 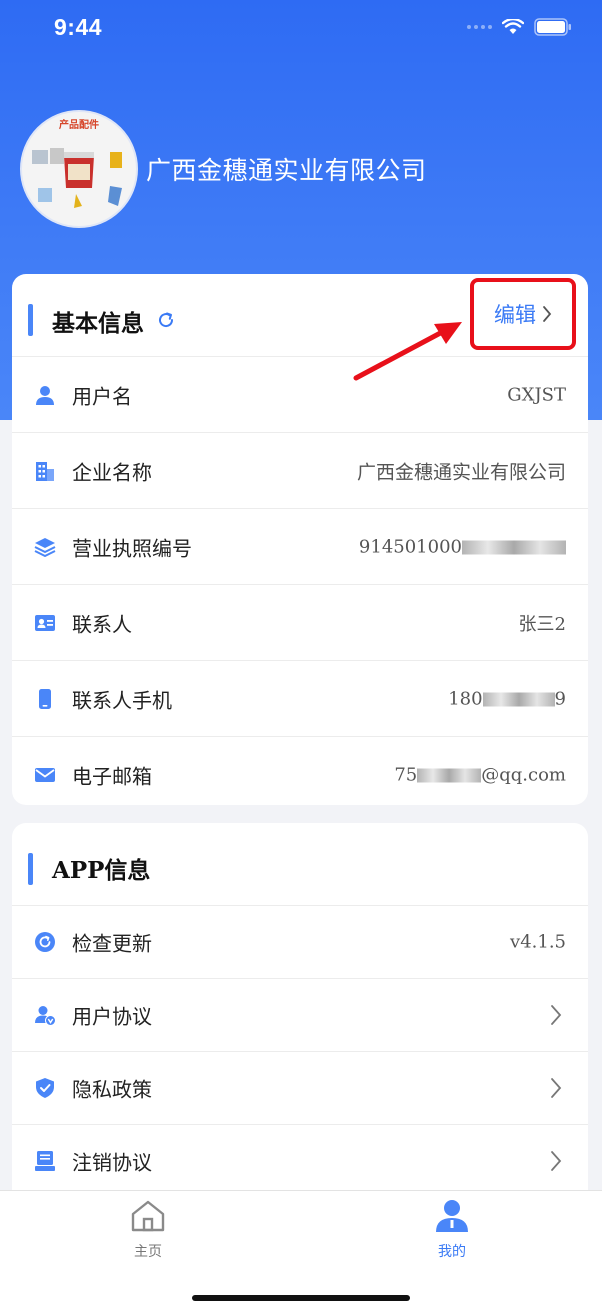 I want to click on edit-button: 编辑, so click(x=523, y=314).